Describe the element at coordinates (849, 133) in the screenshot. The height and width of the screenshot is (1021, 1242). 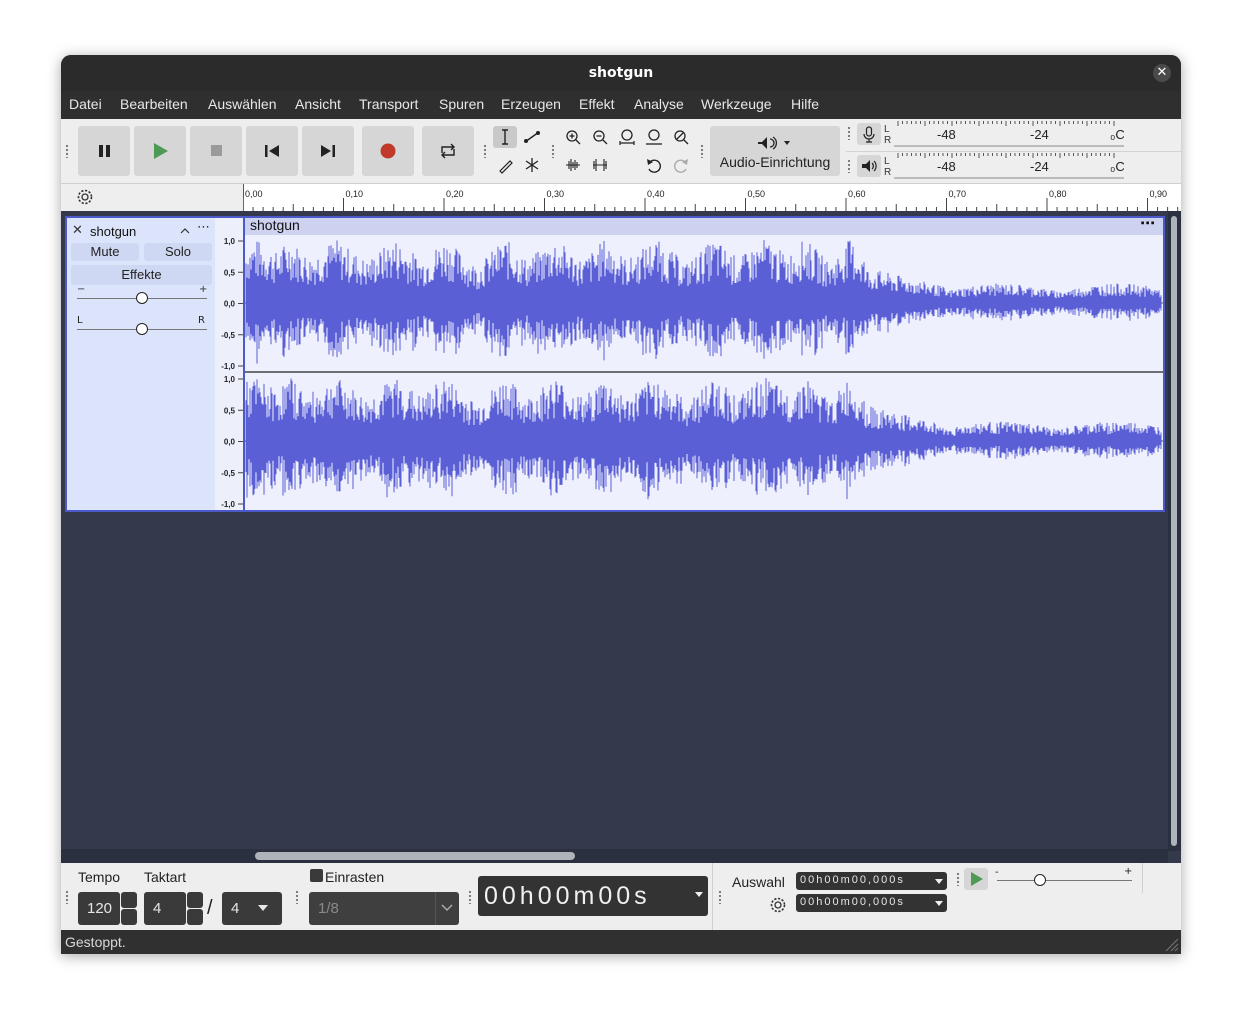
I see `record-meter-grip` at that location.